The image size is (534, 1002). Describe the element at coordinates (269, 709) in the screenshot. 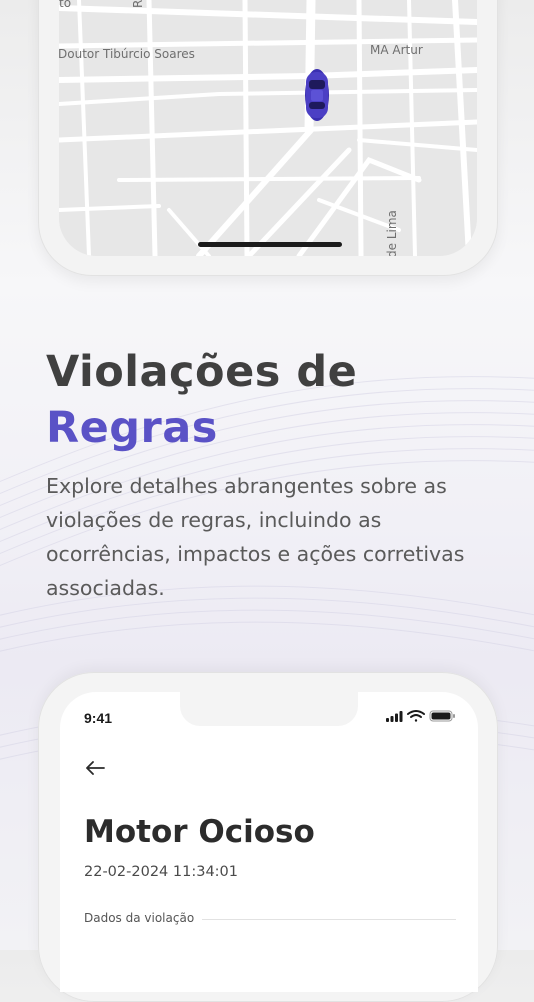

I see `phone-notch` at that location.